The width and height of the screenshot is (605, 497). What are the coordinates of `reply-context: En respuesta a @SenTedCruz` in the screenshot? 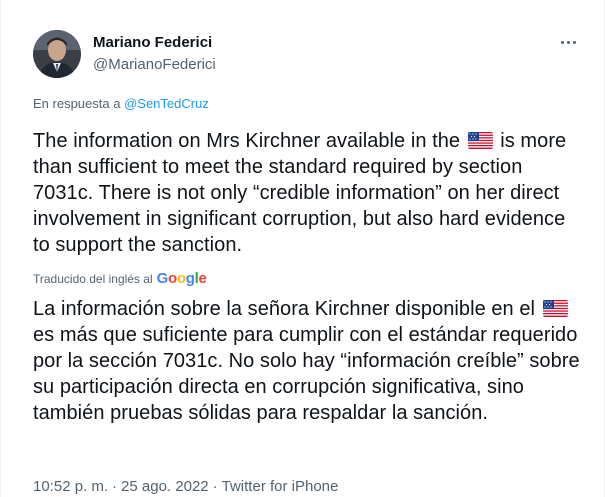 It's located at (121, 103).